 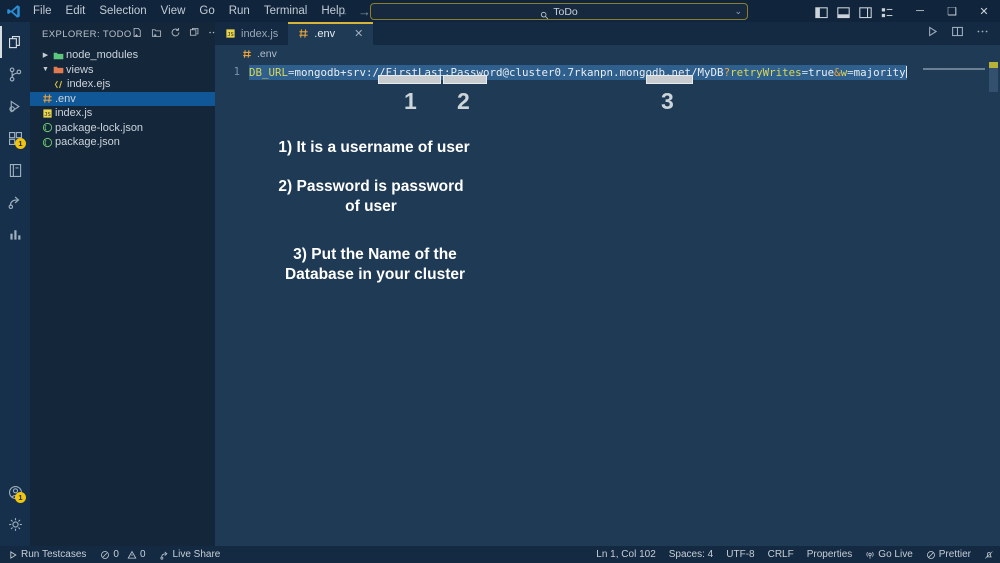 What do you see at coordinates (76, 11) in the screenshot?
I see `menu-edit: Edit` at bounding box center [76, 11].